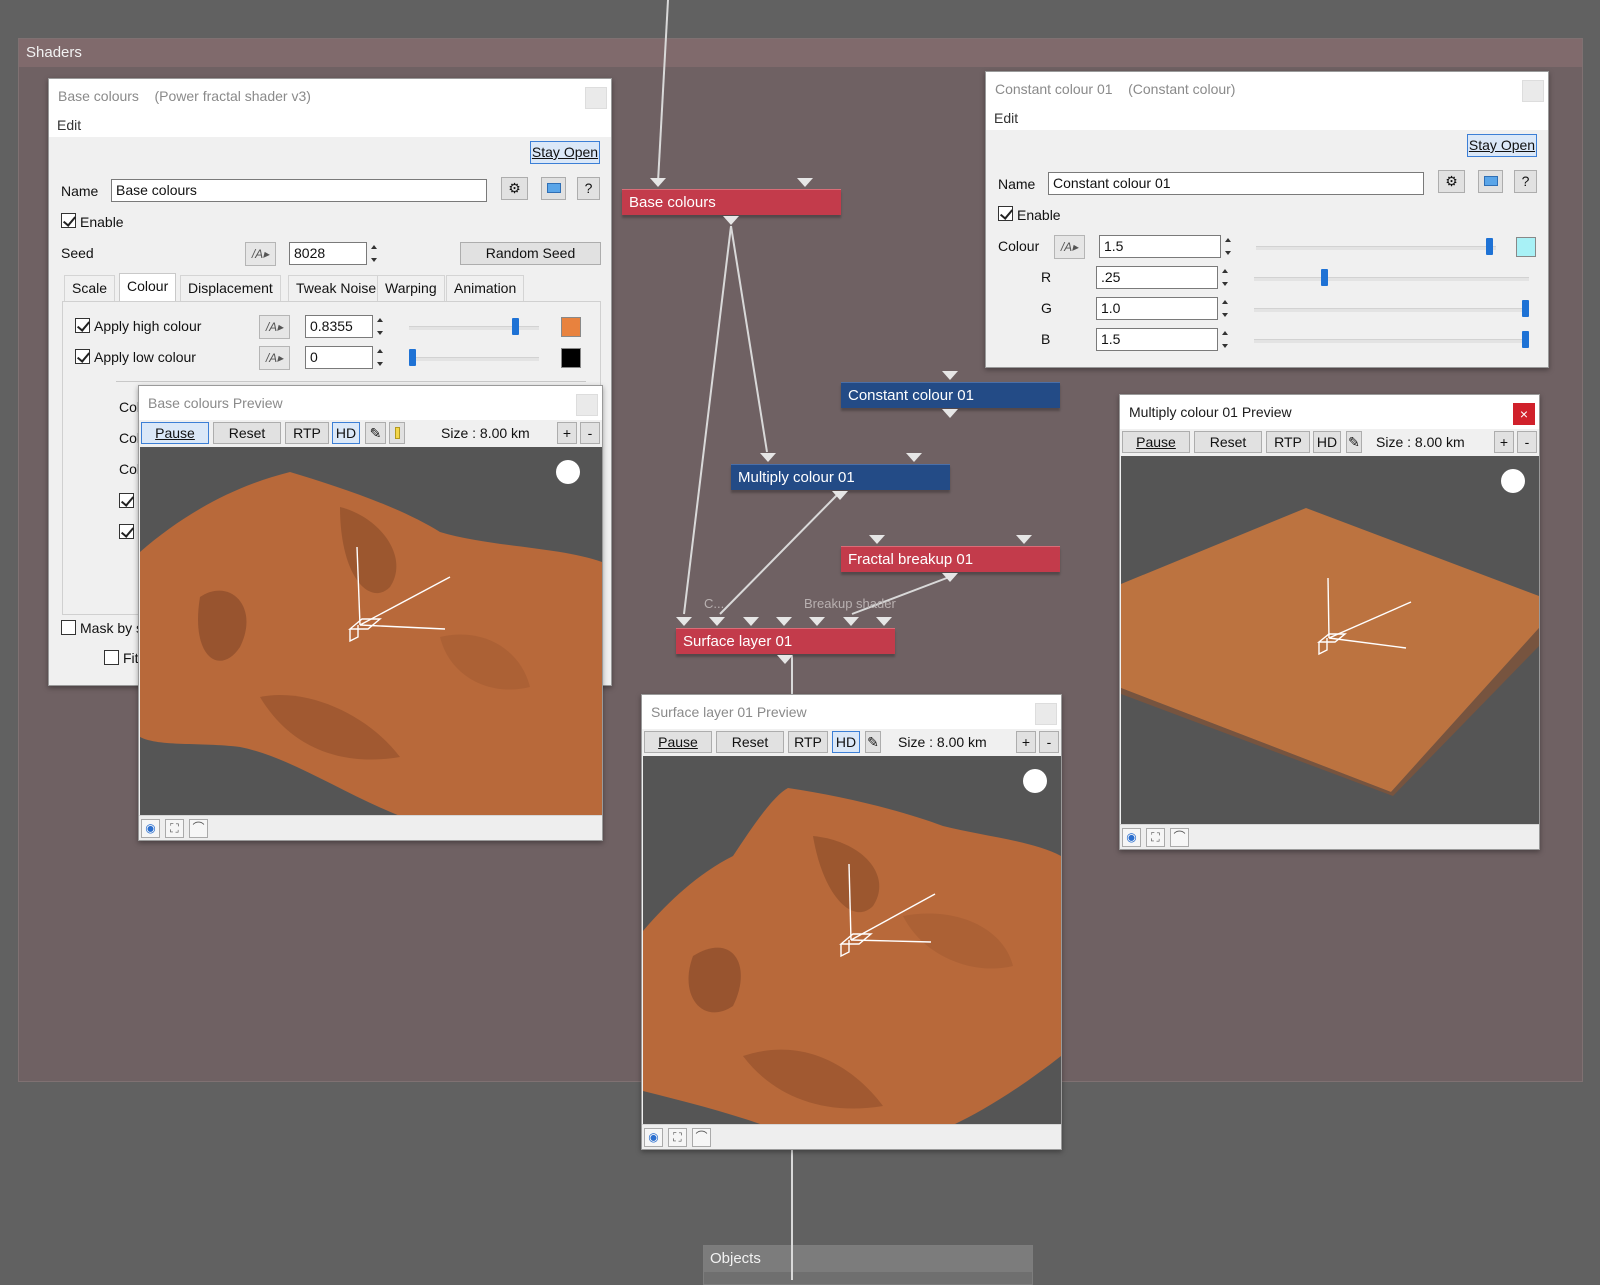 The width and height of the screenshot is (1600, 1285). Describe the element at coordinates (82, 356) in the screenshot. I see `apply-low-colour-checkbox` at that location.